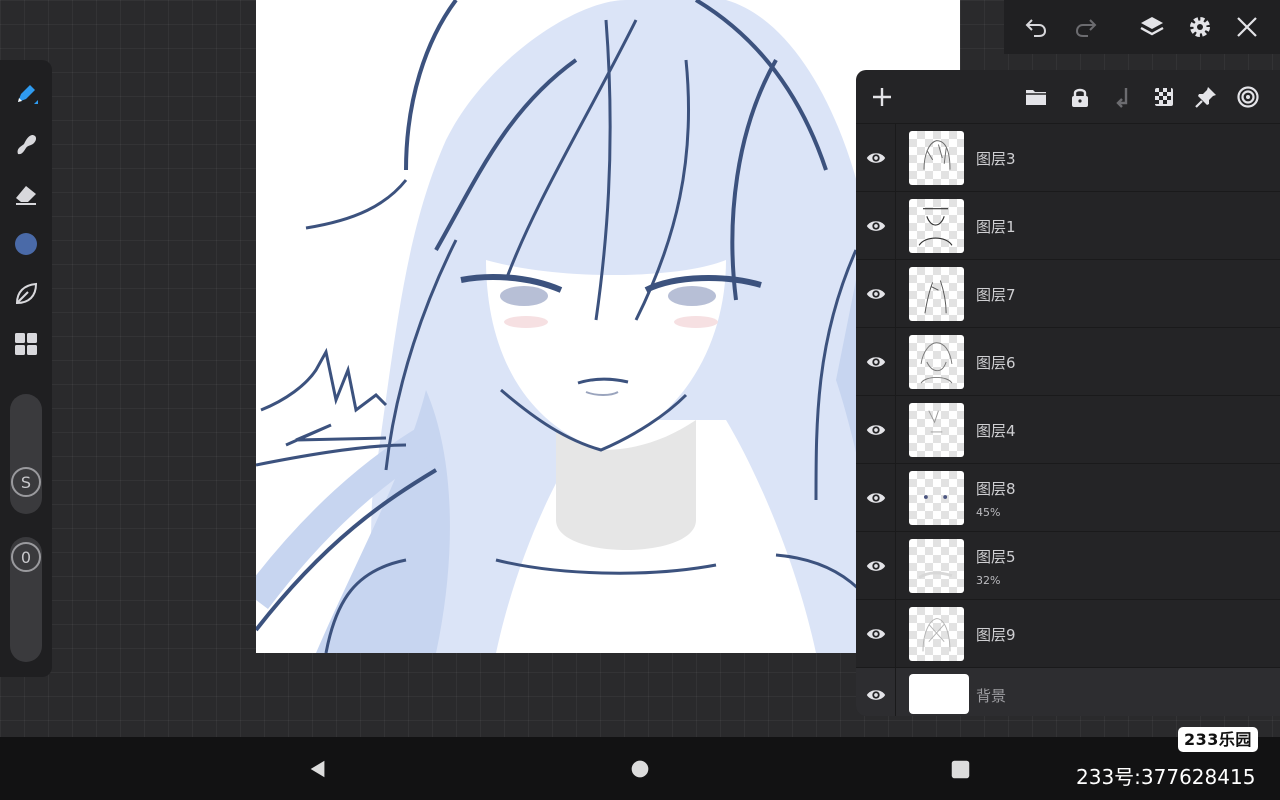 The image size is (1280, 800). I want to click on redo-icon, so click(1086, 28).